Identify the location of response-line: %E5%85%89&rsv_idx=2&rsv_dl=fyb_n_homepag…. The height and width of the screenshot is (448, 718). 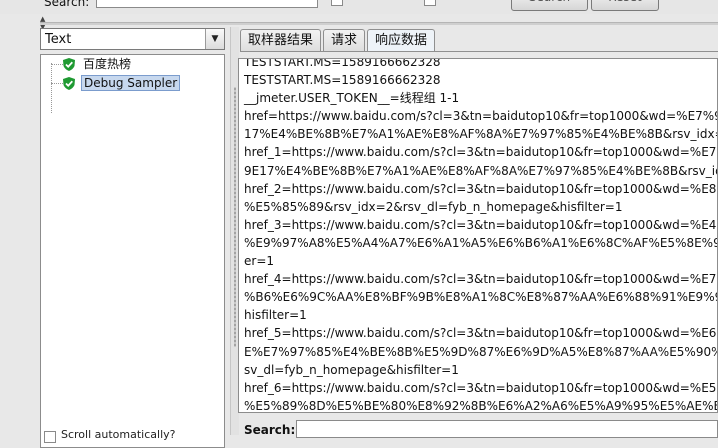
(433, 206).